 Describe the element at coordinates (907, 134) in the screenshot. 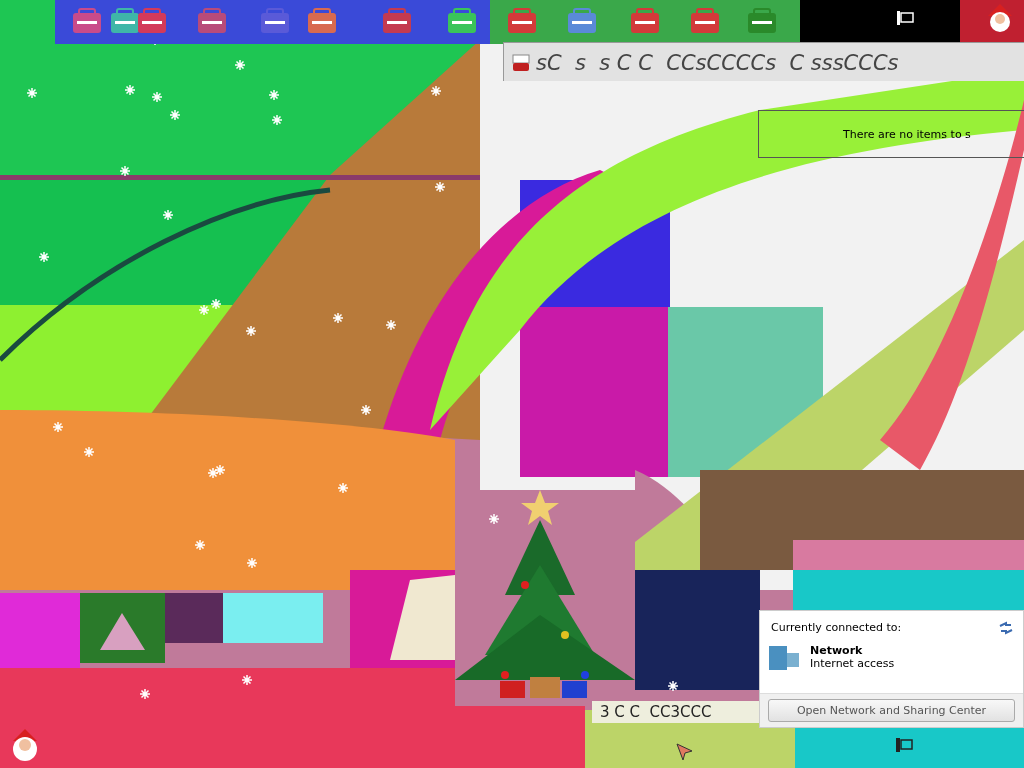

I see `empty-message: There are no items to s` at that location.